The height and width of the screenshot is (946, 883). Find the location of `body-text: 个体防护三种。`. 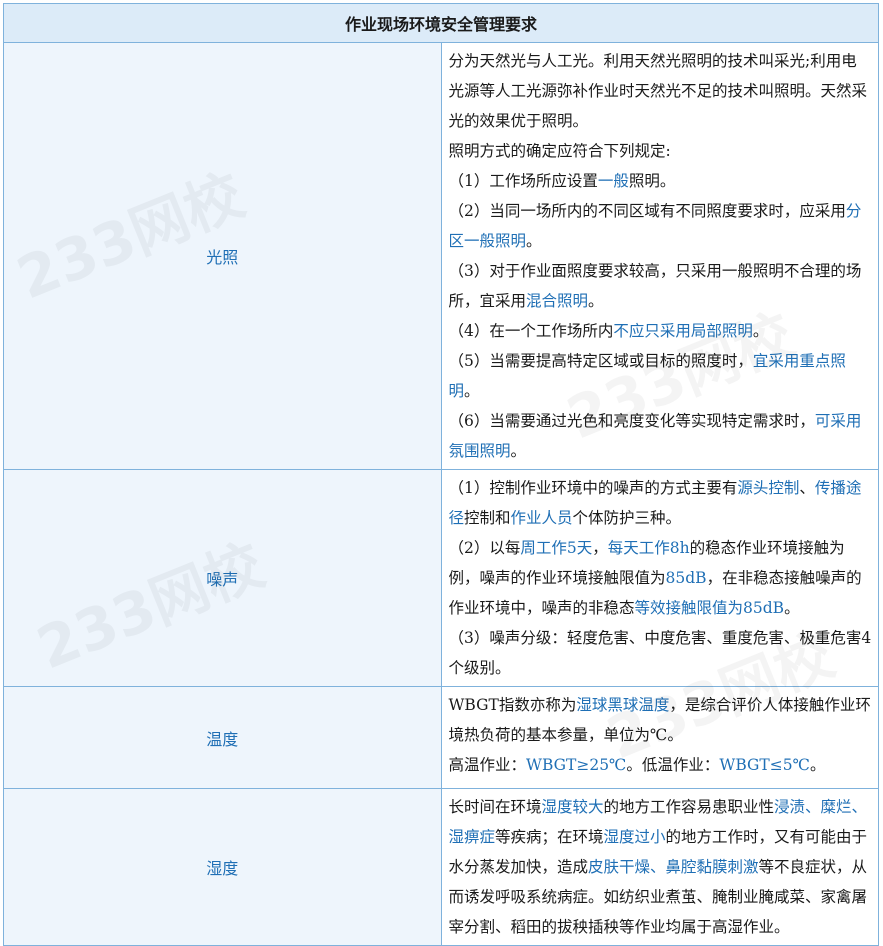

body-text: 个体防护三种。 is located at coordinates (627, 518).